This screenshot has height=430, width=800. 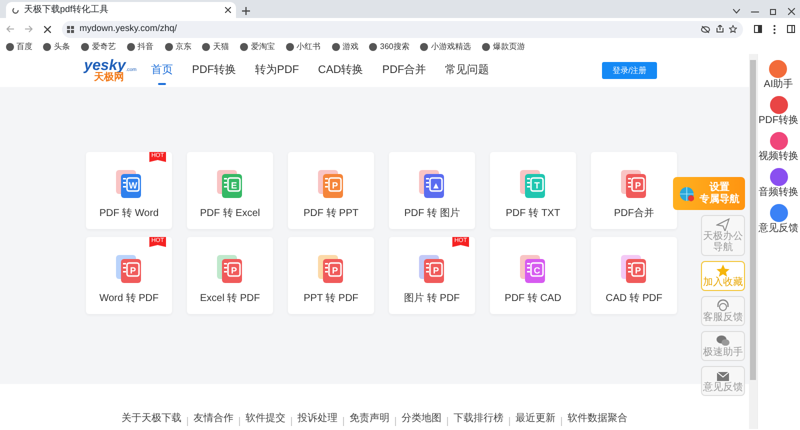 I want to click on side-panel-icon, so click(x=758, y=29).